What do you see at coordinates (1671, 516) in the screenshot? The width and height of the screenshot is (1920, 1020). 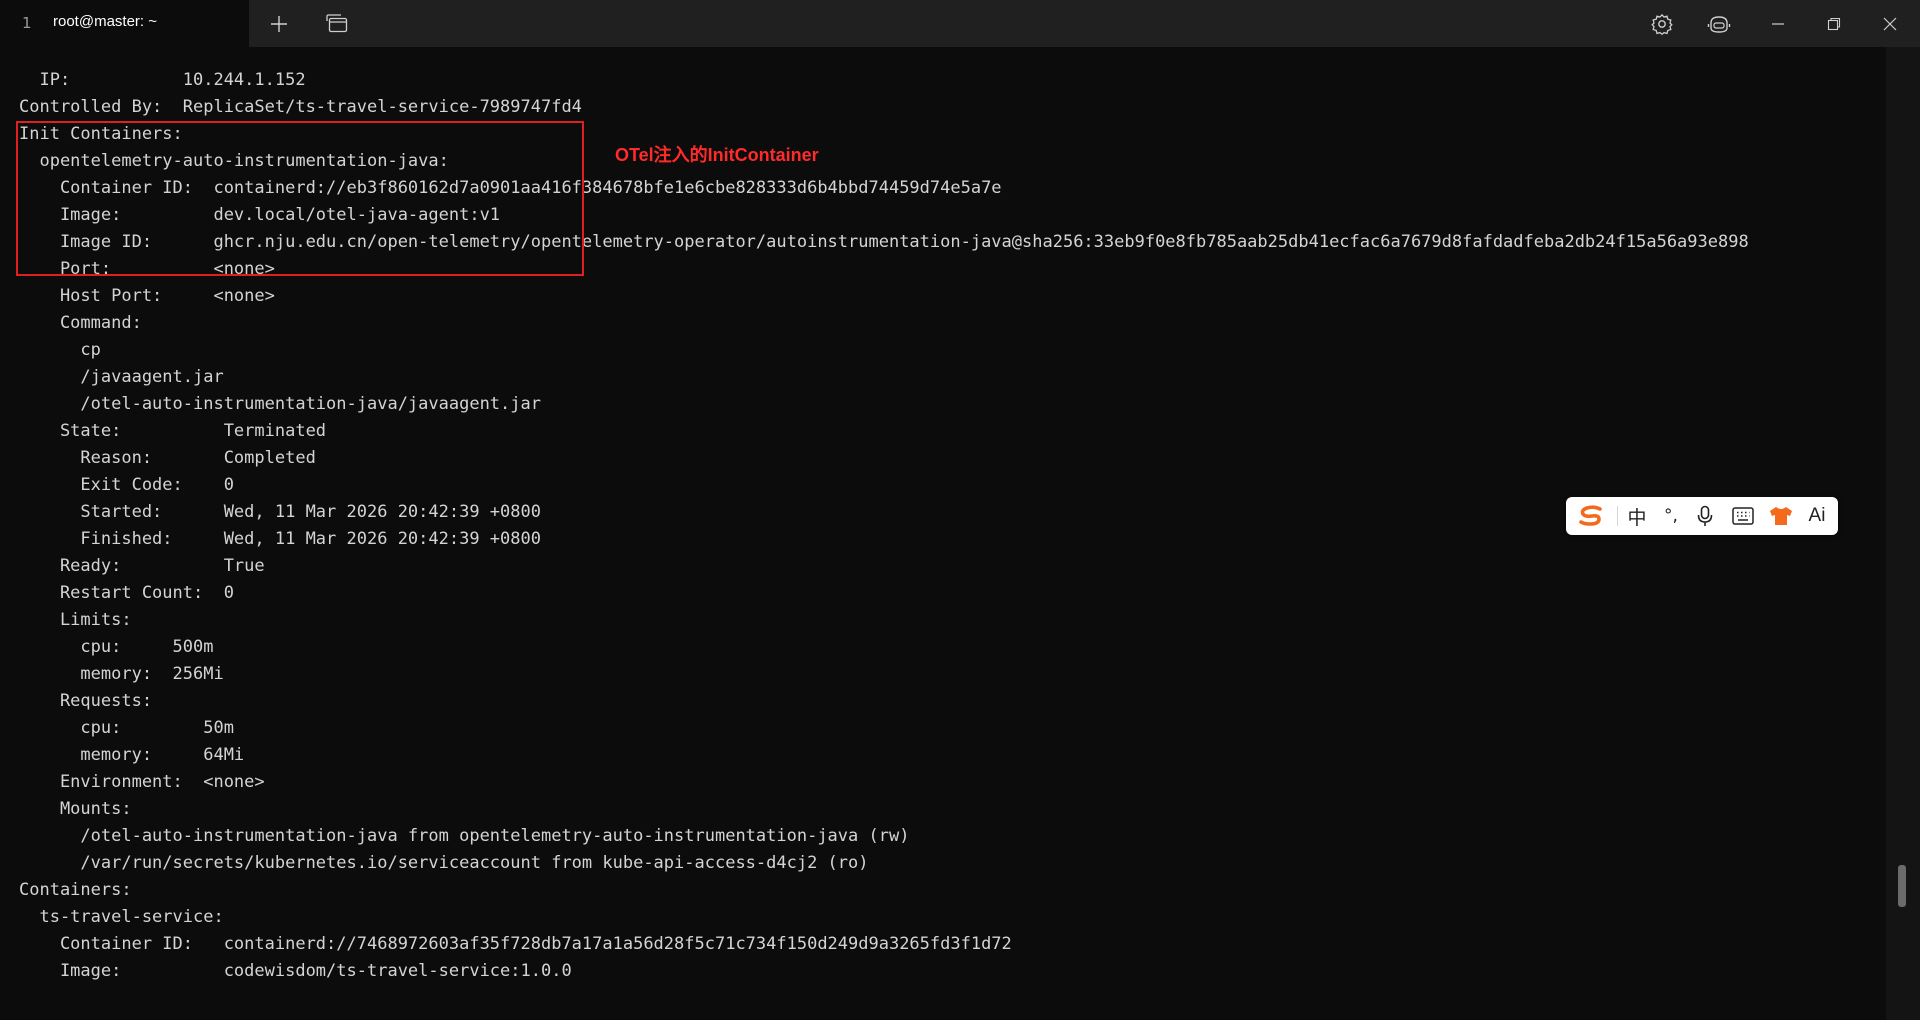 I see `punctuation-toggle: °,` at bounding box center [1671, 516].